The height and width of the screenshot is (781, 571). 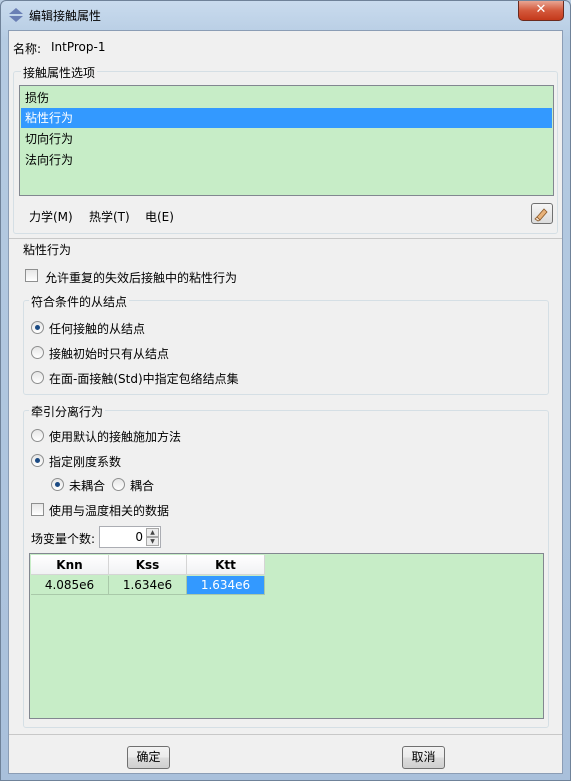 What do you see at coordinates (142, 486) in the screenshot?
I see `radio-coupled-label: 耦合` at bounding box center [142, 486].